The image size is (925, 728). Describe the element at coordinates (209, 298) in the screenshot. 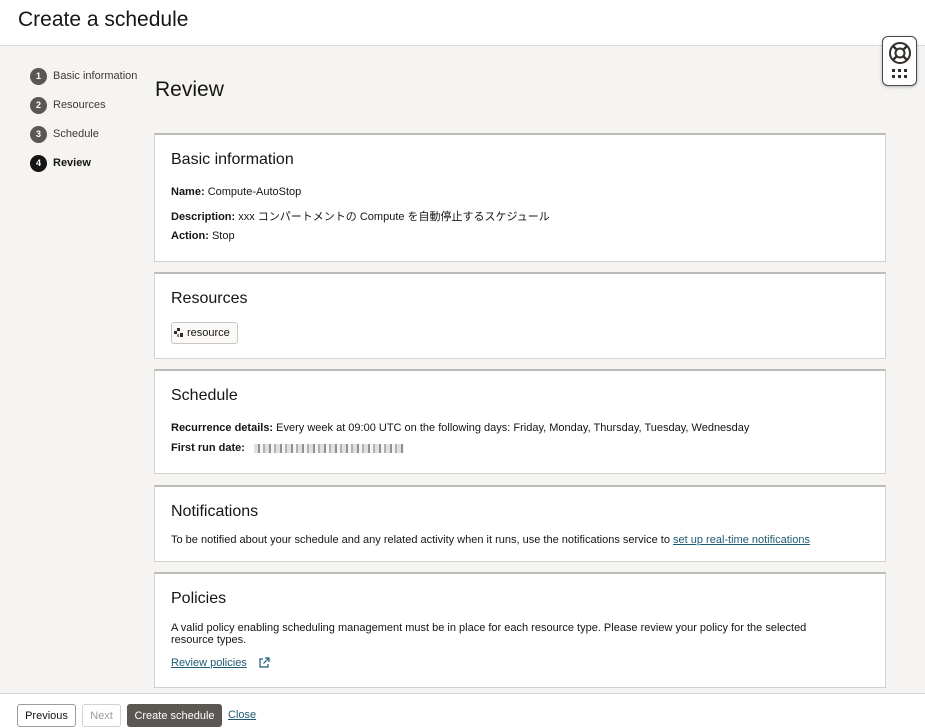

I see `card-title: Resources` at that location.